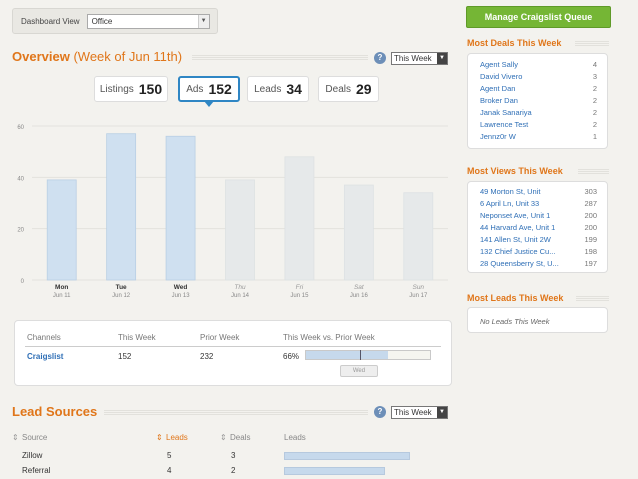 The width and height of the screenshot is (638, 479). Describe the element at coordinates (299, 296) in the screenshot. I see `x-tick-date: Jun 15` at that location.